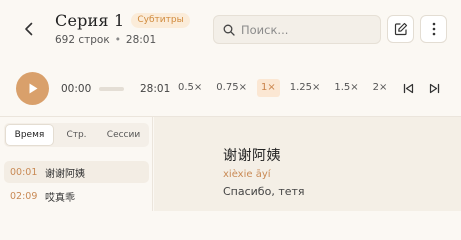 Image resolution: width=461 pixels, height=240 pixels. I want to click on speed-options: 0.5× 0.75× 1× 1.25× 1.5× 2×, so click(282, 88).